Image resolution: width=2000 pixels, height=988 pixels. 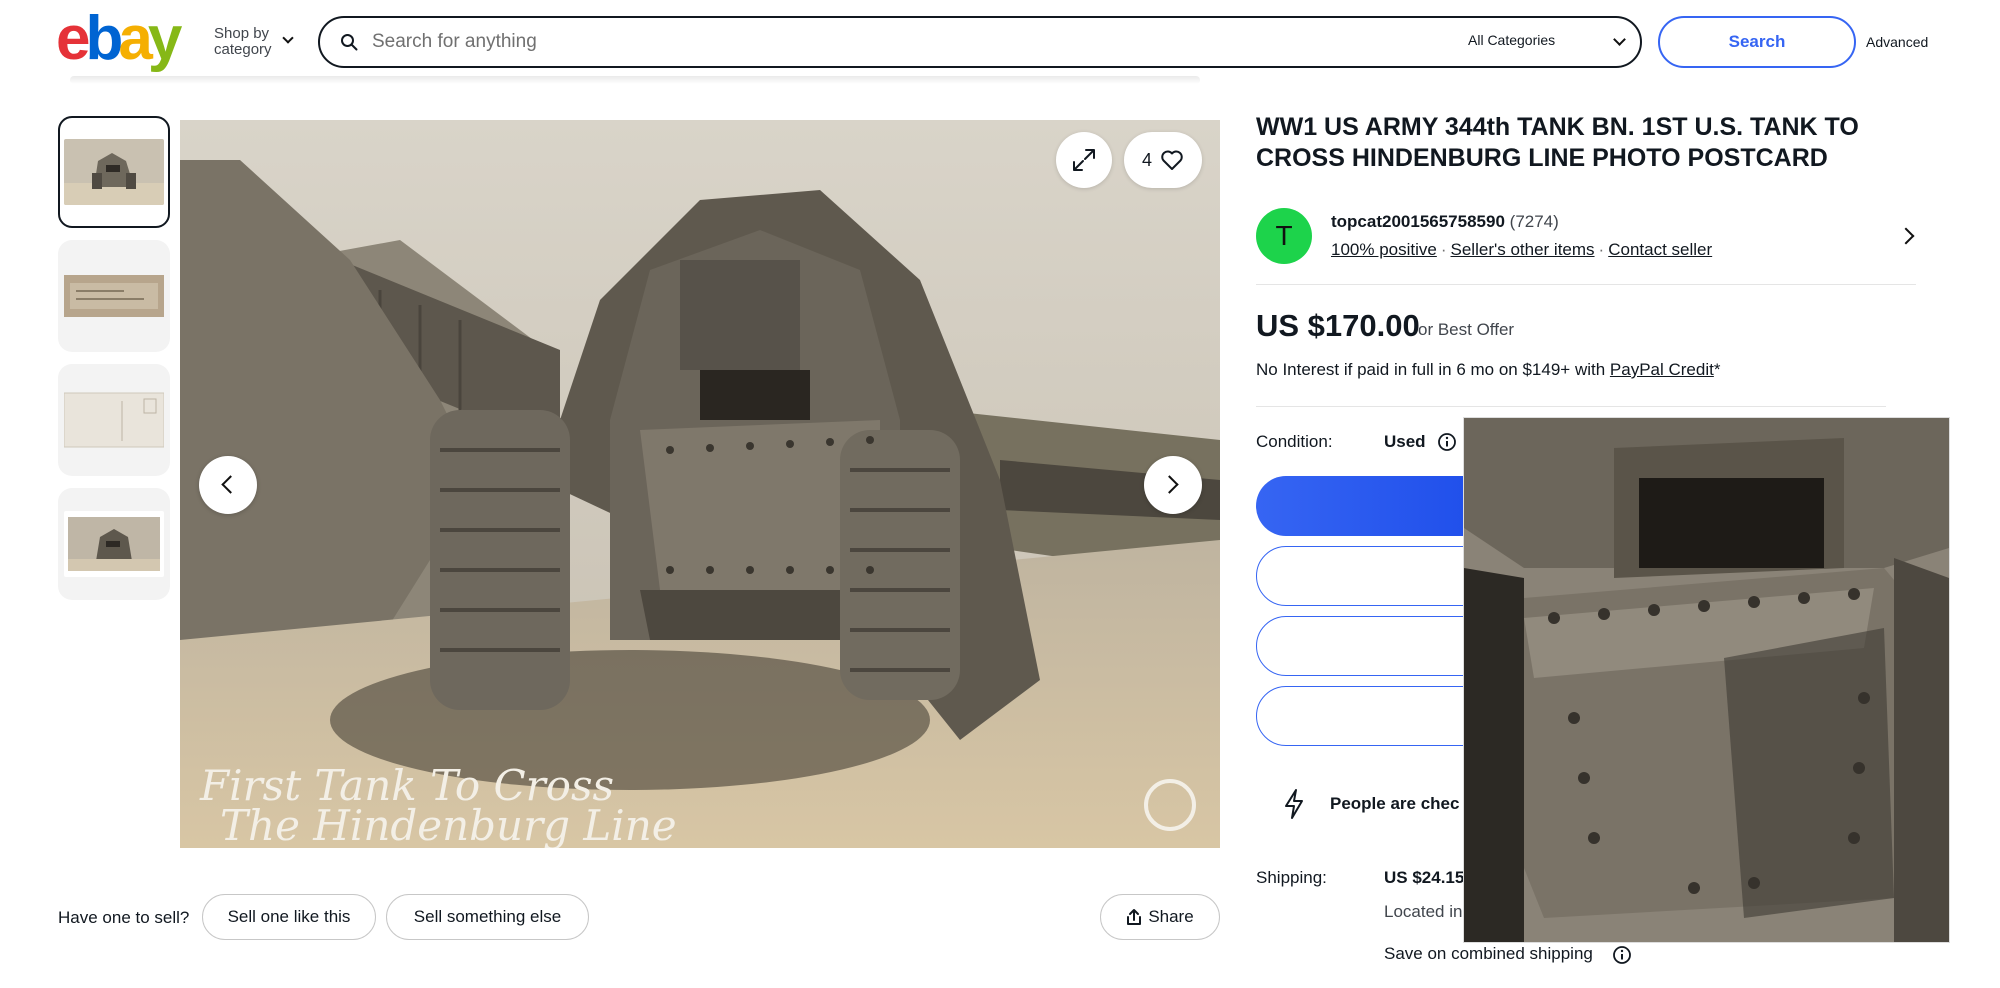 What do you see at coordinates (1384, 249) in the screenshot?
I see `positive-feedback-link: 100% positive` at bounding box center [1384, 249].